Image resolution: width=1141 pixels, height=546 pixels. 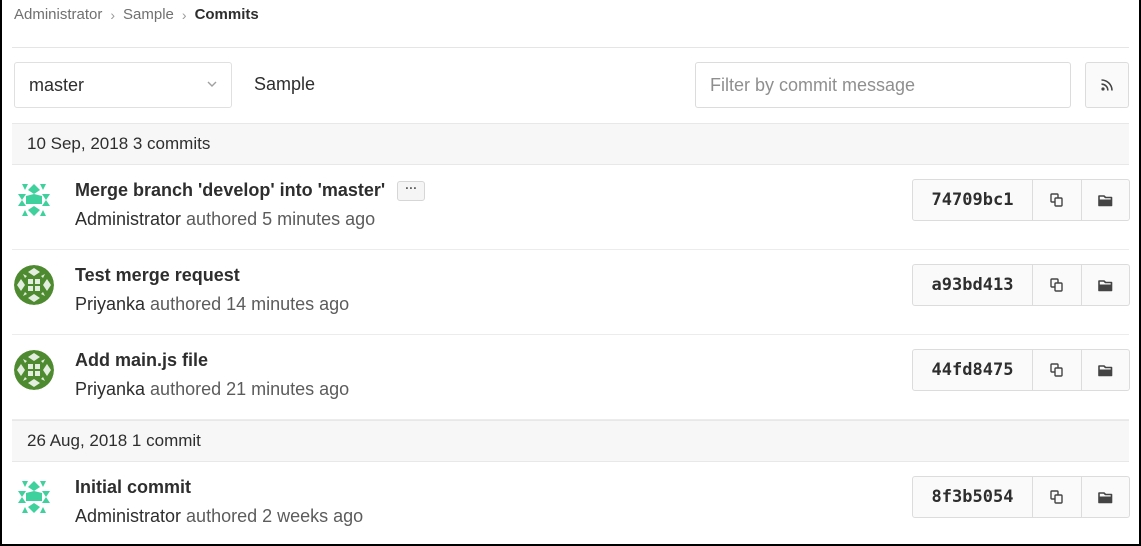 I want to click on commit-title: Initial commit, so click(x=133, y=487).